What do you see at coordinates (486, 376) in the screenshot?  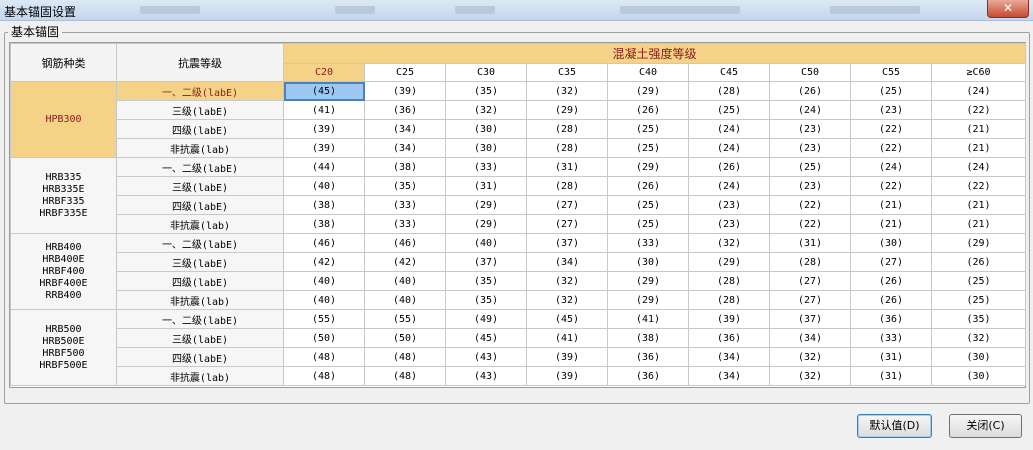 I see `anchorage-value-cell: (43)` at bounding box center [486, 376].